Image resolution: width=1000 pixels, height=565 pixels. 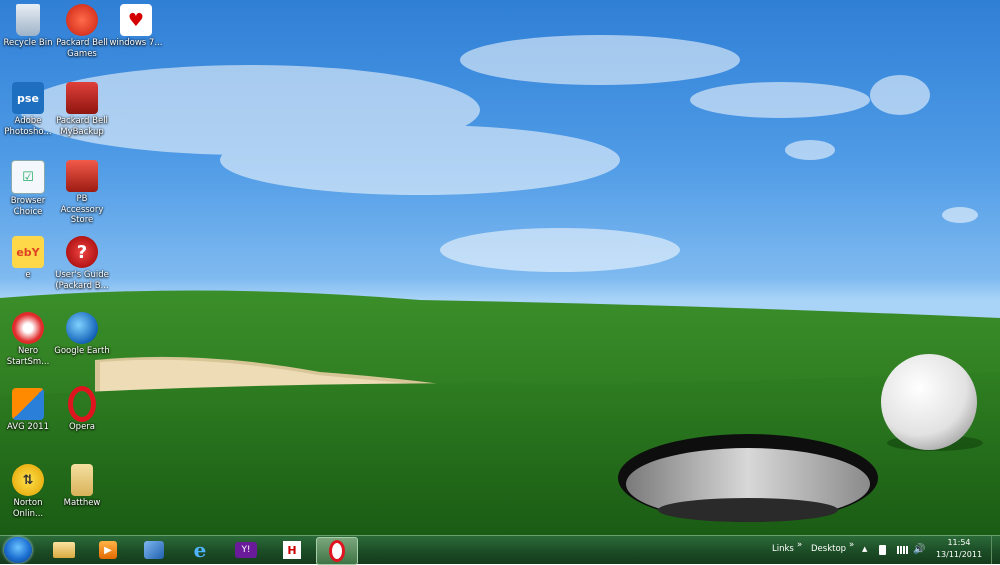 I want to click on browser-choice: ☑ Browser Choice, so click(x=28, y=188).